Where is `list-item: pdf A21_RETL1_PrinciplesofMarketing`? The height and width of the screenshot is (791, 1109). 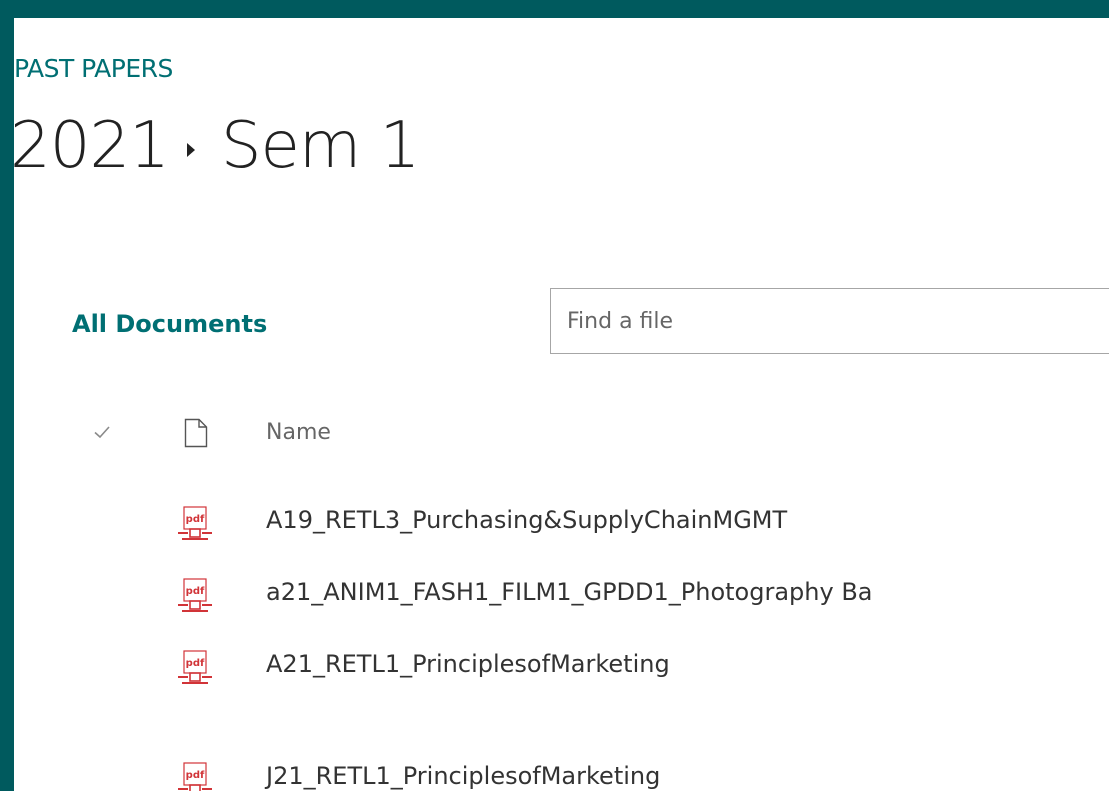 list-item: pdf A21_RETL1_PrinciplesofMarketing is located at coordinates (561, 670).